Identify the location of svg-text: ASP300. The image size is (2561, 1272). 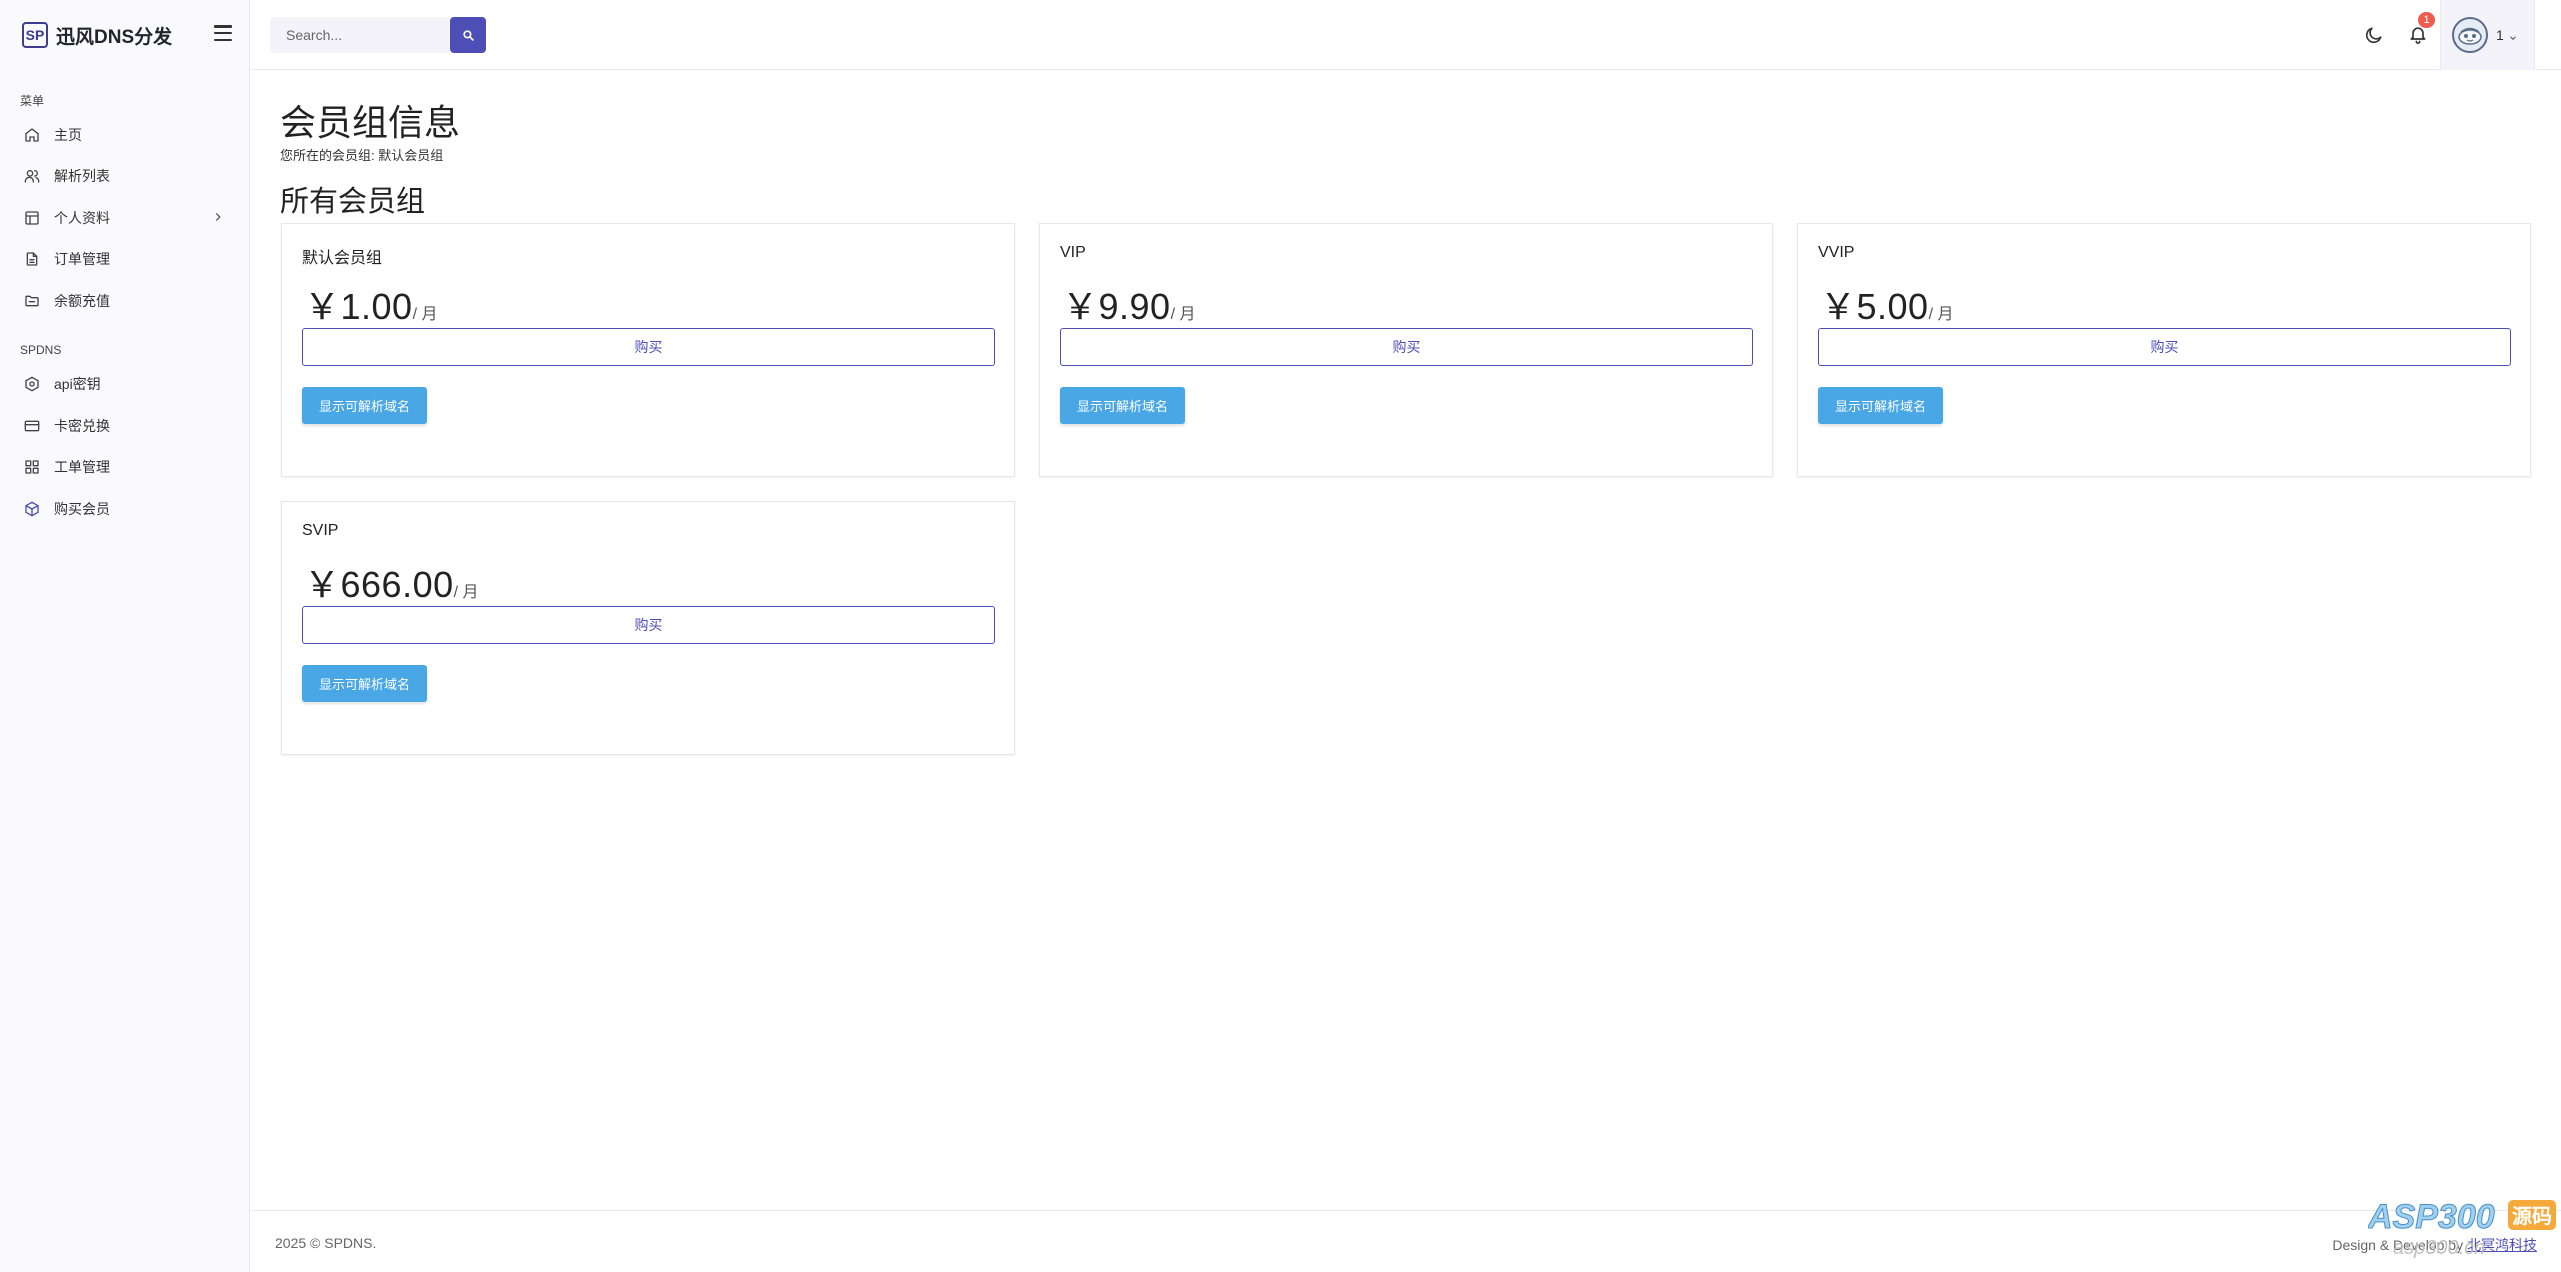
(2431, 1217).